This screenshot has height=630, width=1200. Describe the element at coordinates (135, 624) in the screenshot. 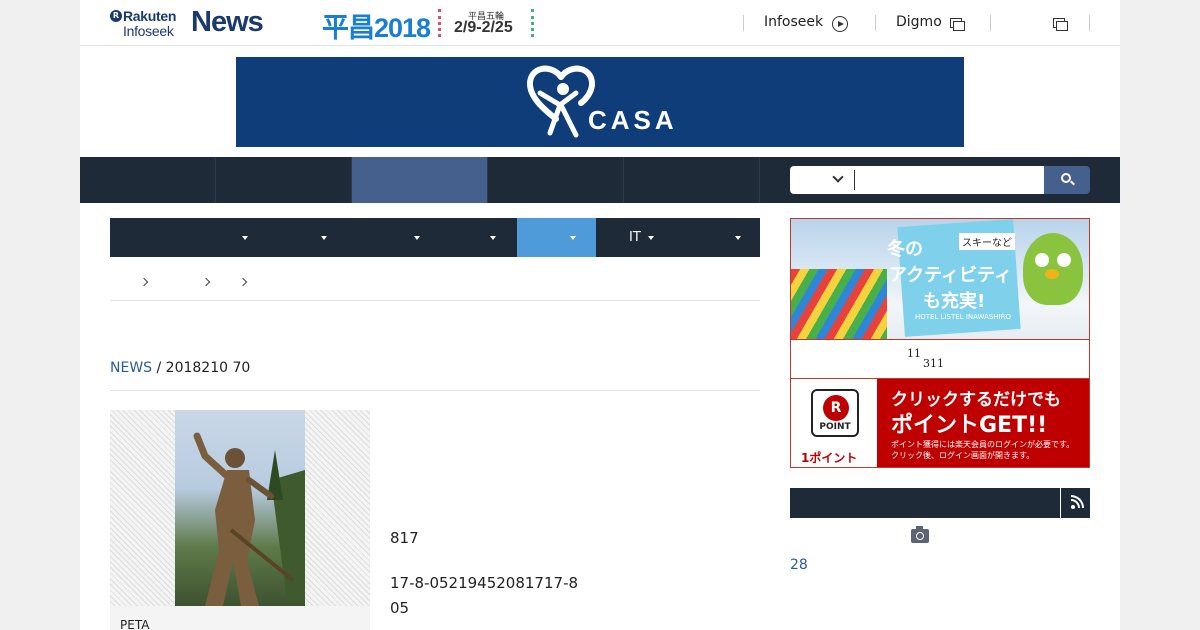

I see `photo-caption: PETA` at that location.